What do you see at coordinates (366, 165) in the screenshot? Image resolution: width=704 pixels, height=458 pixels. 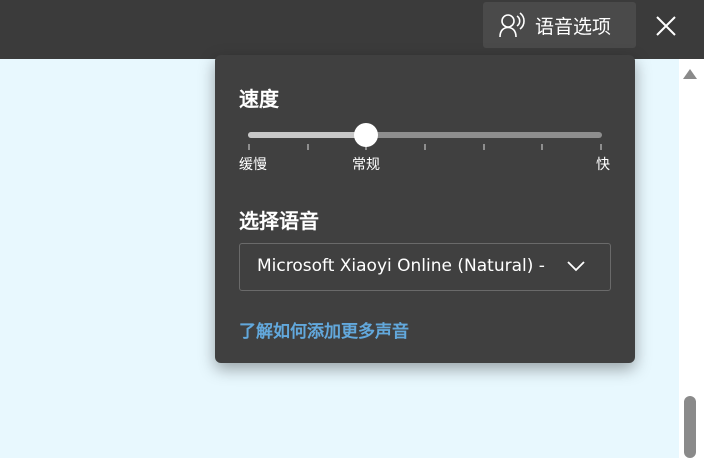 I see `speed-mid-label: 常规` at bounding box center [366, 165].